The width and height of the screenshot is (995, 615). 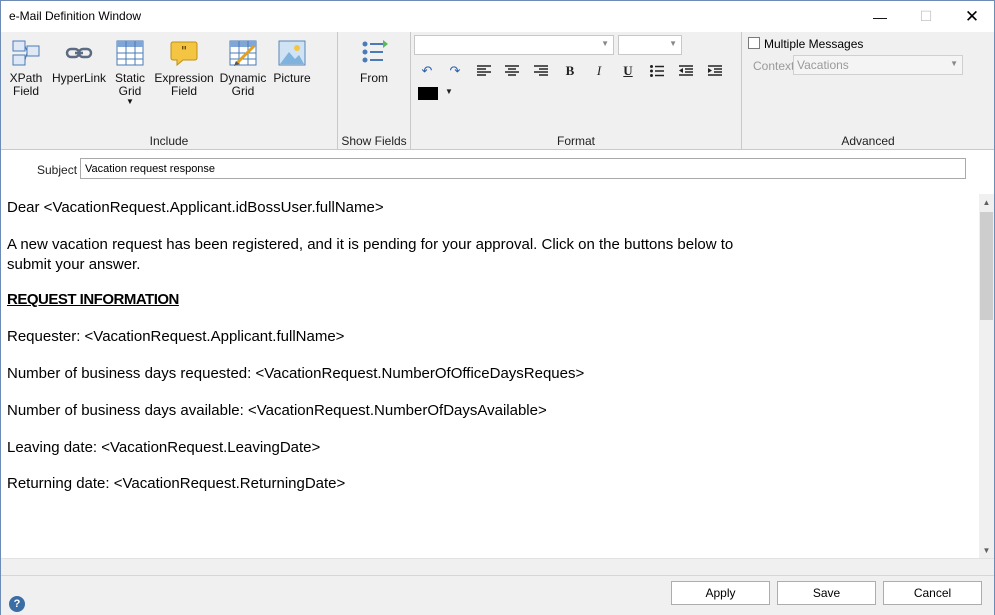 I want to click on bullet-list-button, so click(x=657, y=71).